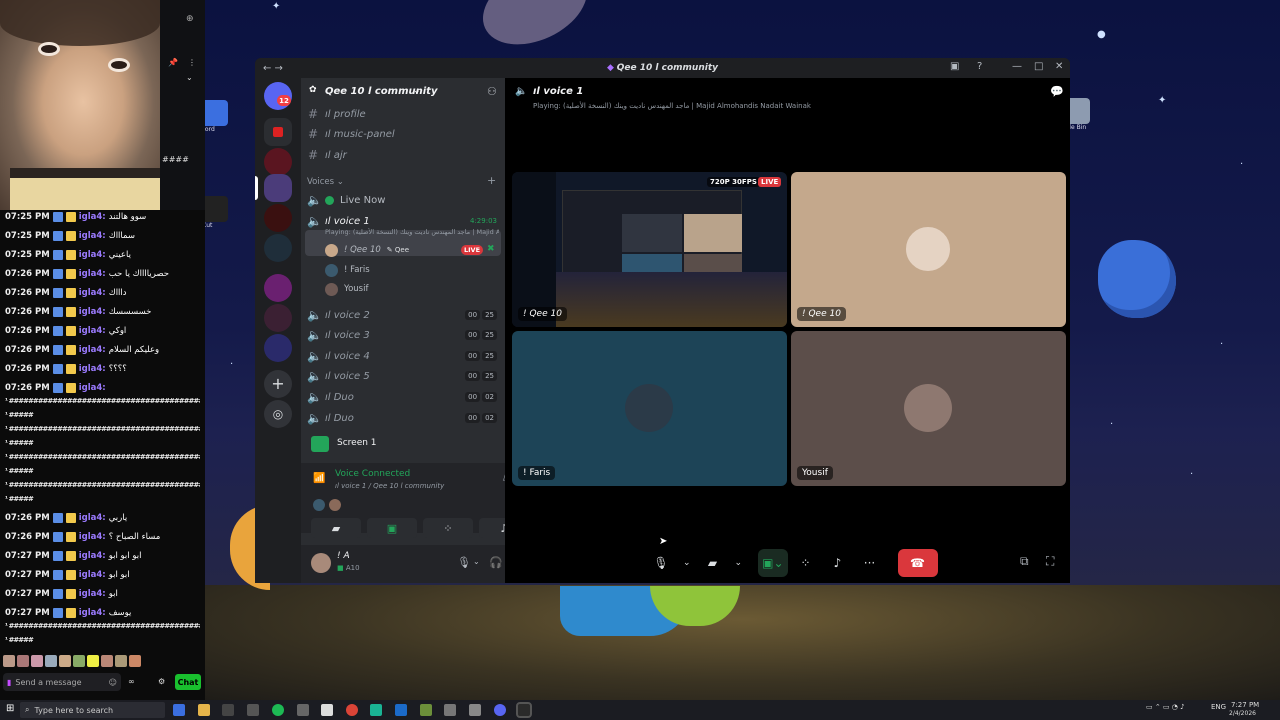 The height and width of the screenshot is (720, 1280). I want to click on obs-icon, so click(524, 710).